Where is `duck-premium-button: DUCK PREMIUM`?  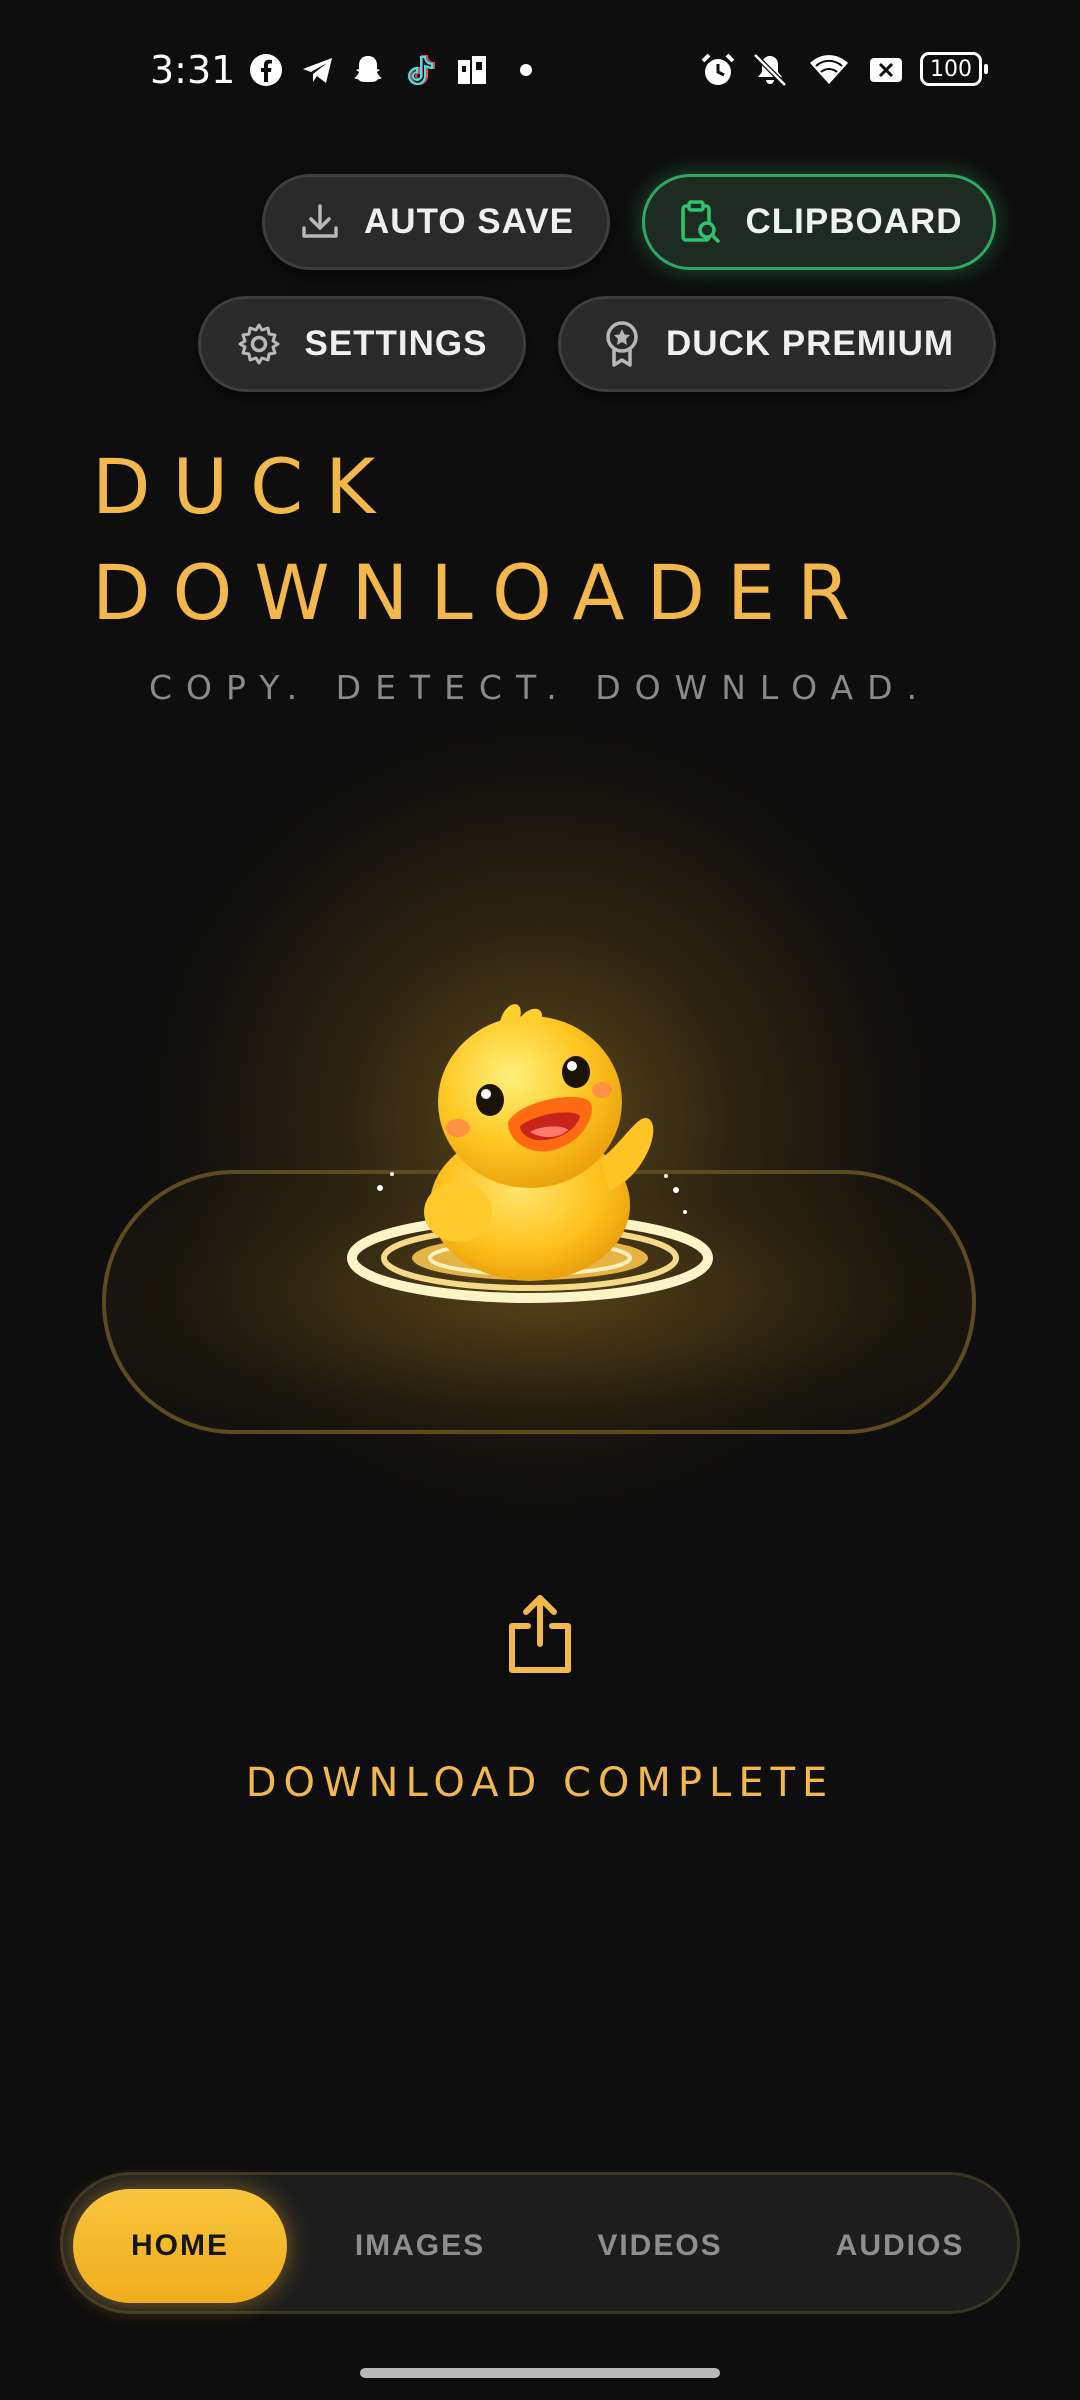 duck-premium-button: DUCK PREMIUM is located at coordinates (777, 344).